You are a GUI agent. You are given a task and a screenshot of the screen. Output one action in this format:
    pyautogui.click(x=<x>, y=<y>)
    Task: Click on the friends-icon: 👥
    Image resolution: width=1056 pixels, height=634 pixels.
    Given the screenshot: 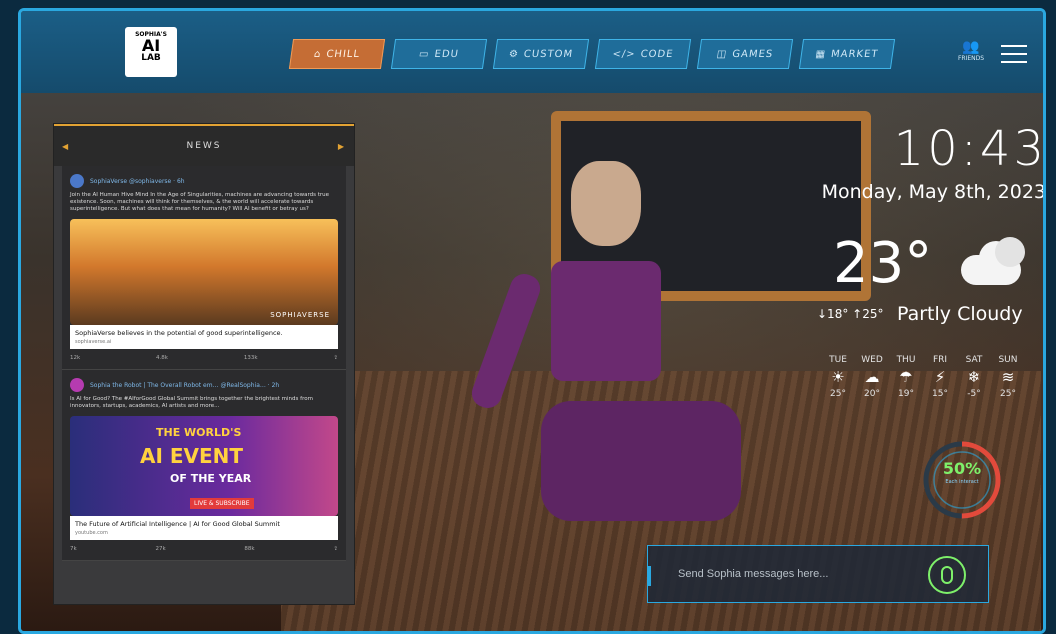 What is the action you would take?
    pyautogui.click(x=971, y=47)
    